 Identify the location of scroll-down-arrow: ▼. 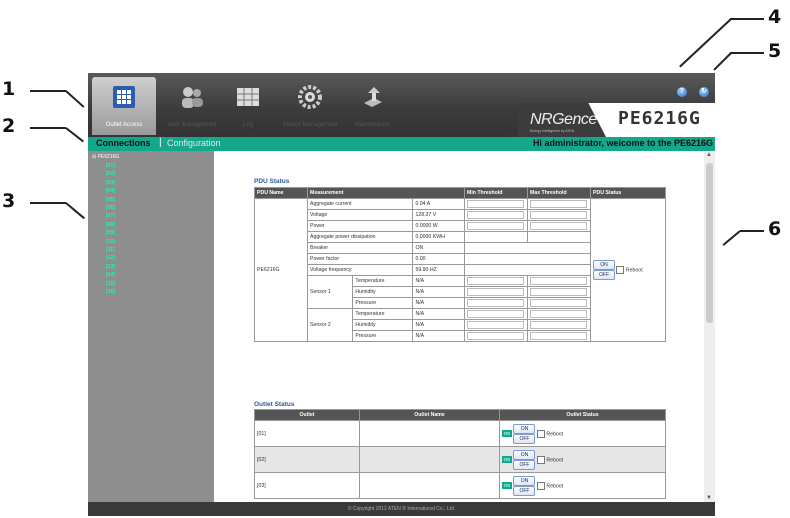
(709, 498).